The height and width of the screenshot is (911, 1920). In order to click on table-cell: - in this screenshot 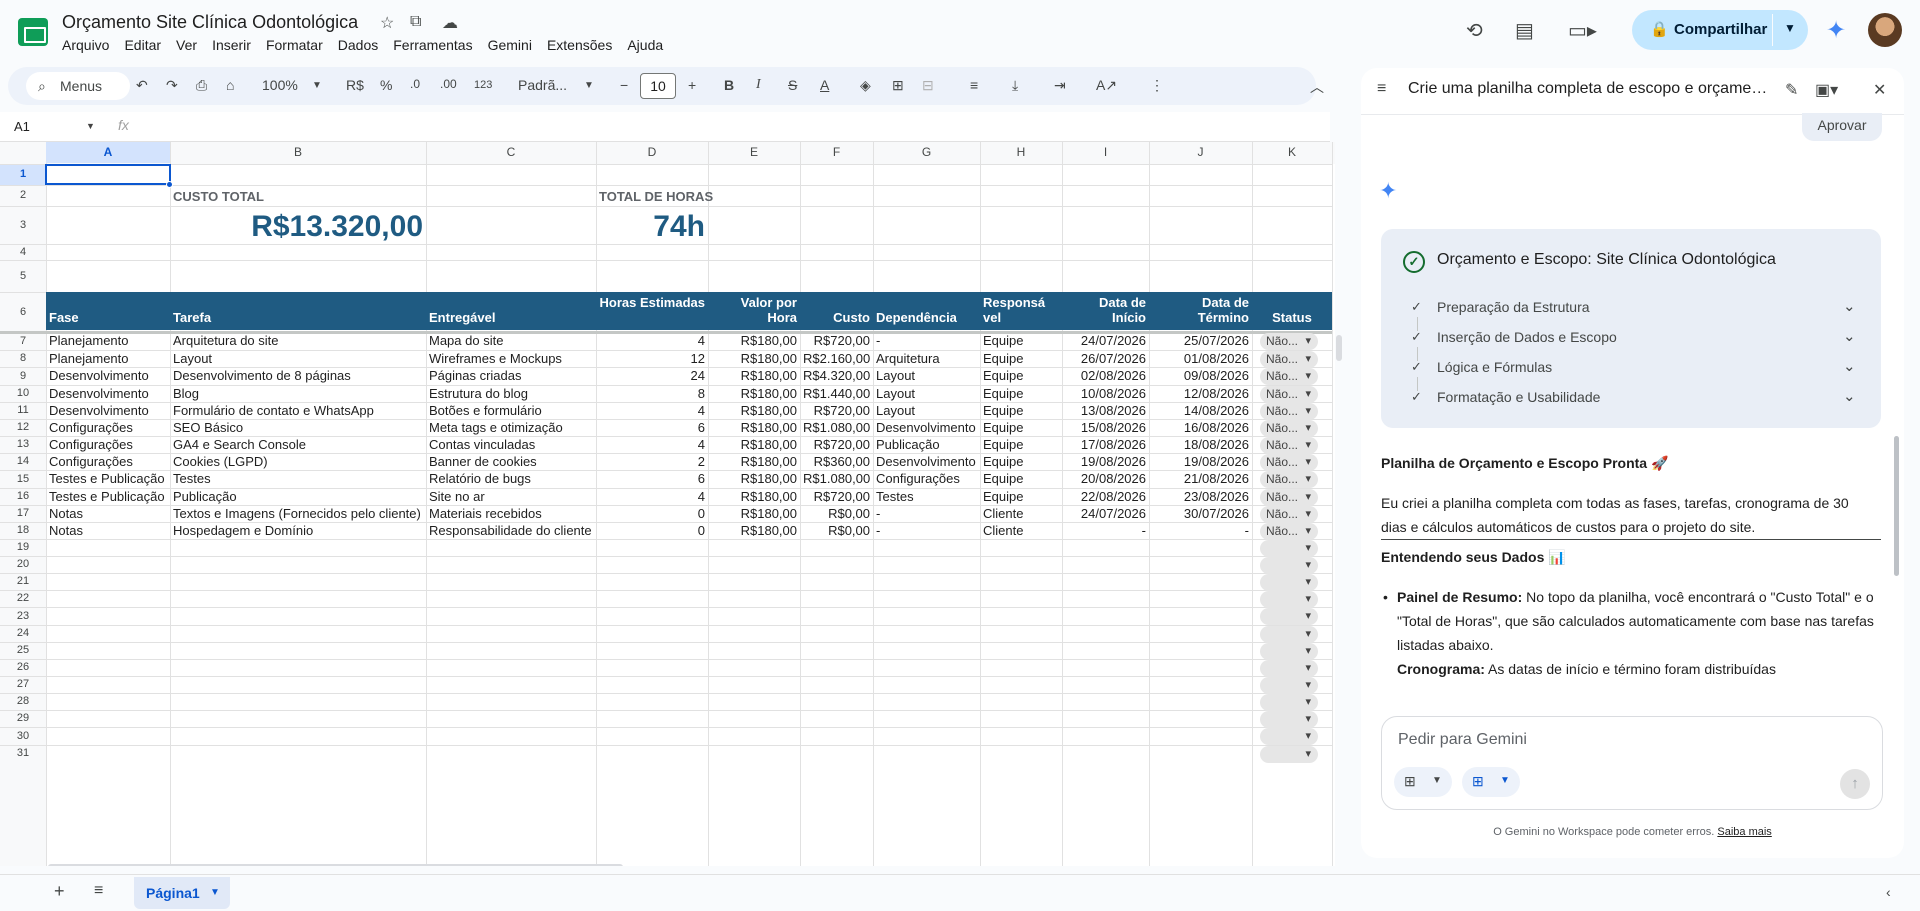, I will do `click(926, 530)`.